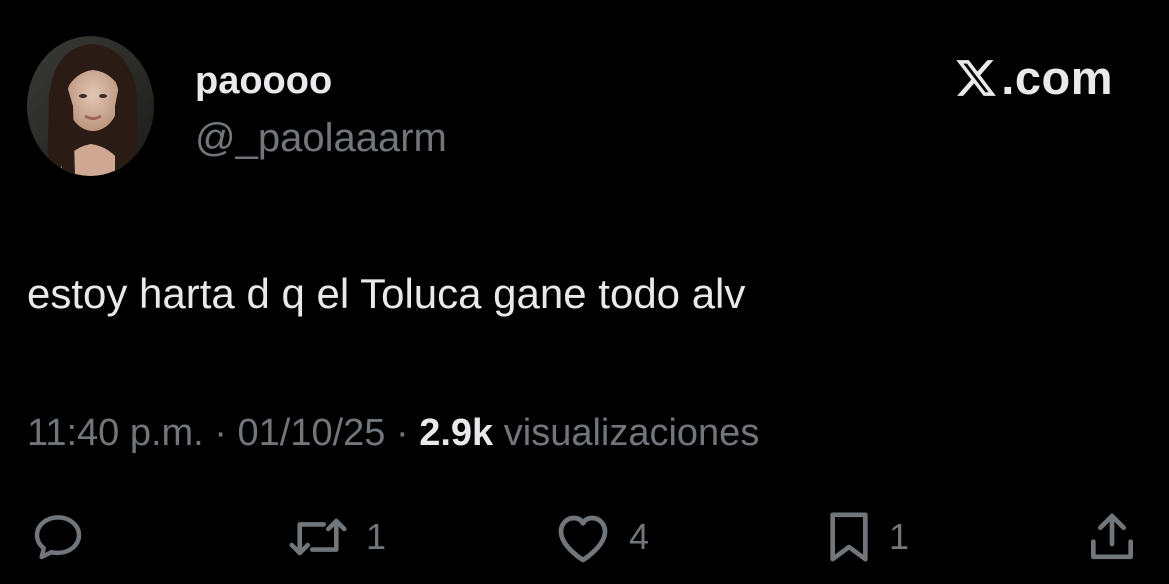  I want to click on x-logo-icon, so click(976, 78).